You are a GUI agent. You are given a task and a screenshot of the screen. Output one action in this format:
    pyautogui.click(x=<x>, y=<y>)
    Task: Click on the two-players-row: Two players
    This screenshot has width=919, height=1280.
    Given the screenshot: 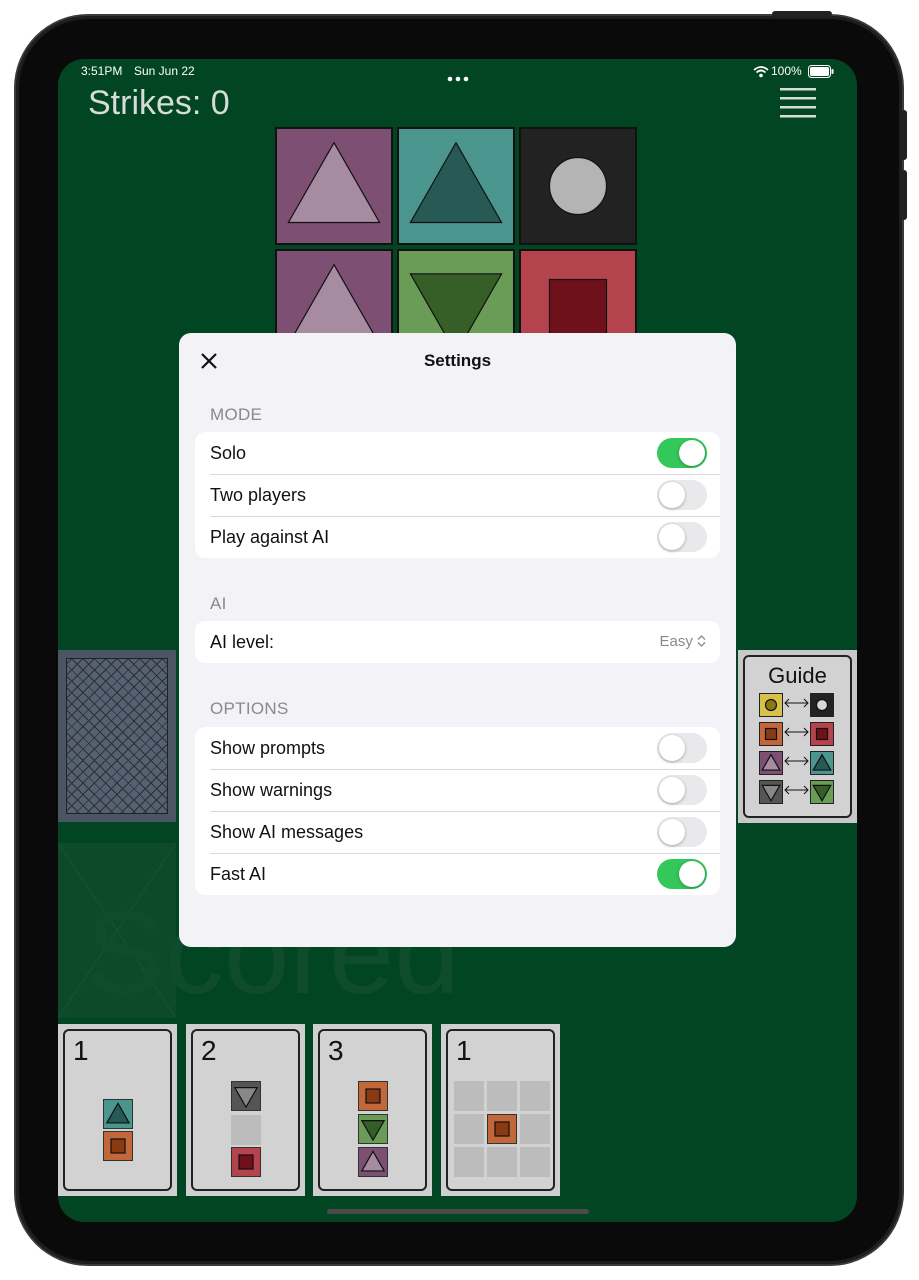 What is the action you would take?
    pyautogui.click(x=457, y=495)
    